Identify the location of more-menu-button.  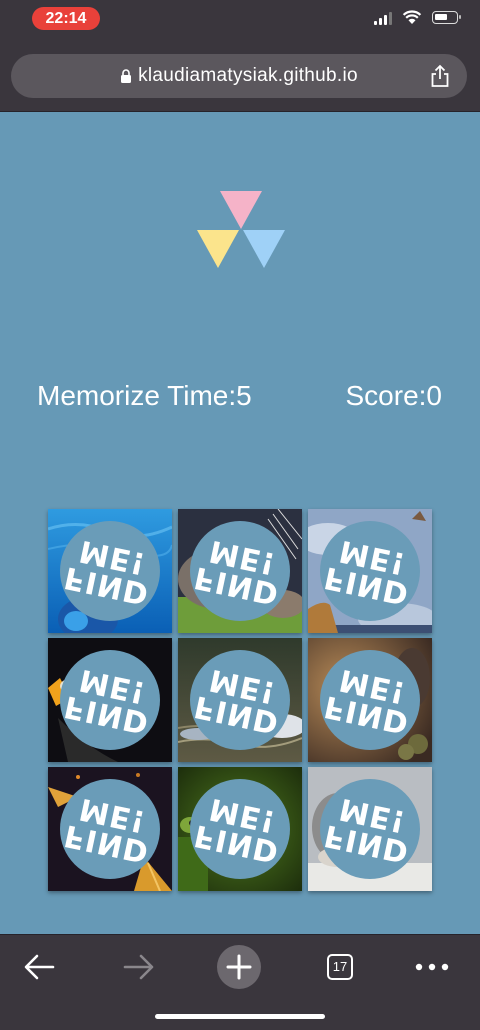
(432, 967).